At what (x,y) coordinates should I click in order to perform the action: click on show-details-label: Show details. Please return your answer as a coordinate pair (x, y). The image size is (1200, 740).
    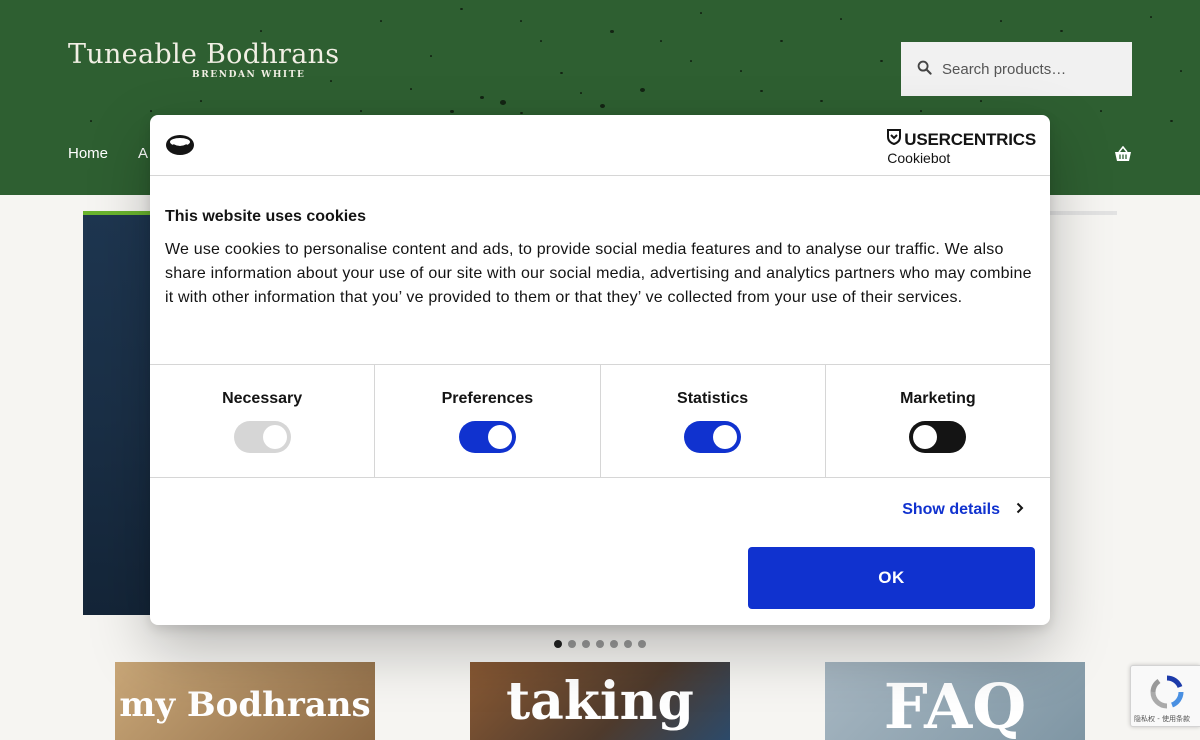
    Looking at the image, I should click on (951, 509).